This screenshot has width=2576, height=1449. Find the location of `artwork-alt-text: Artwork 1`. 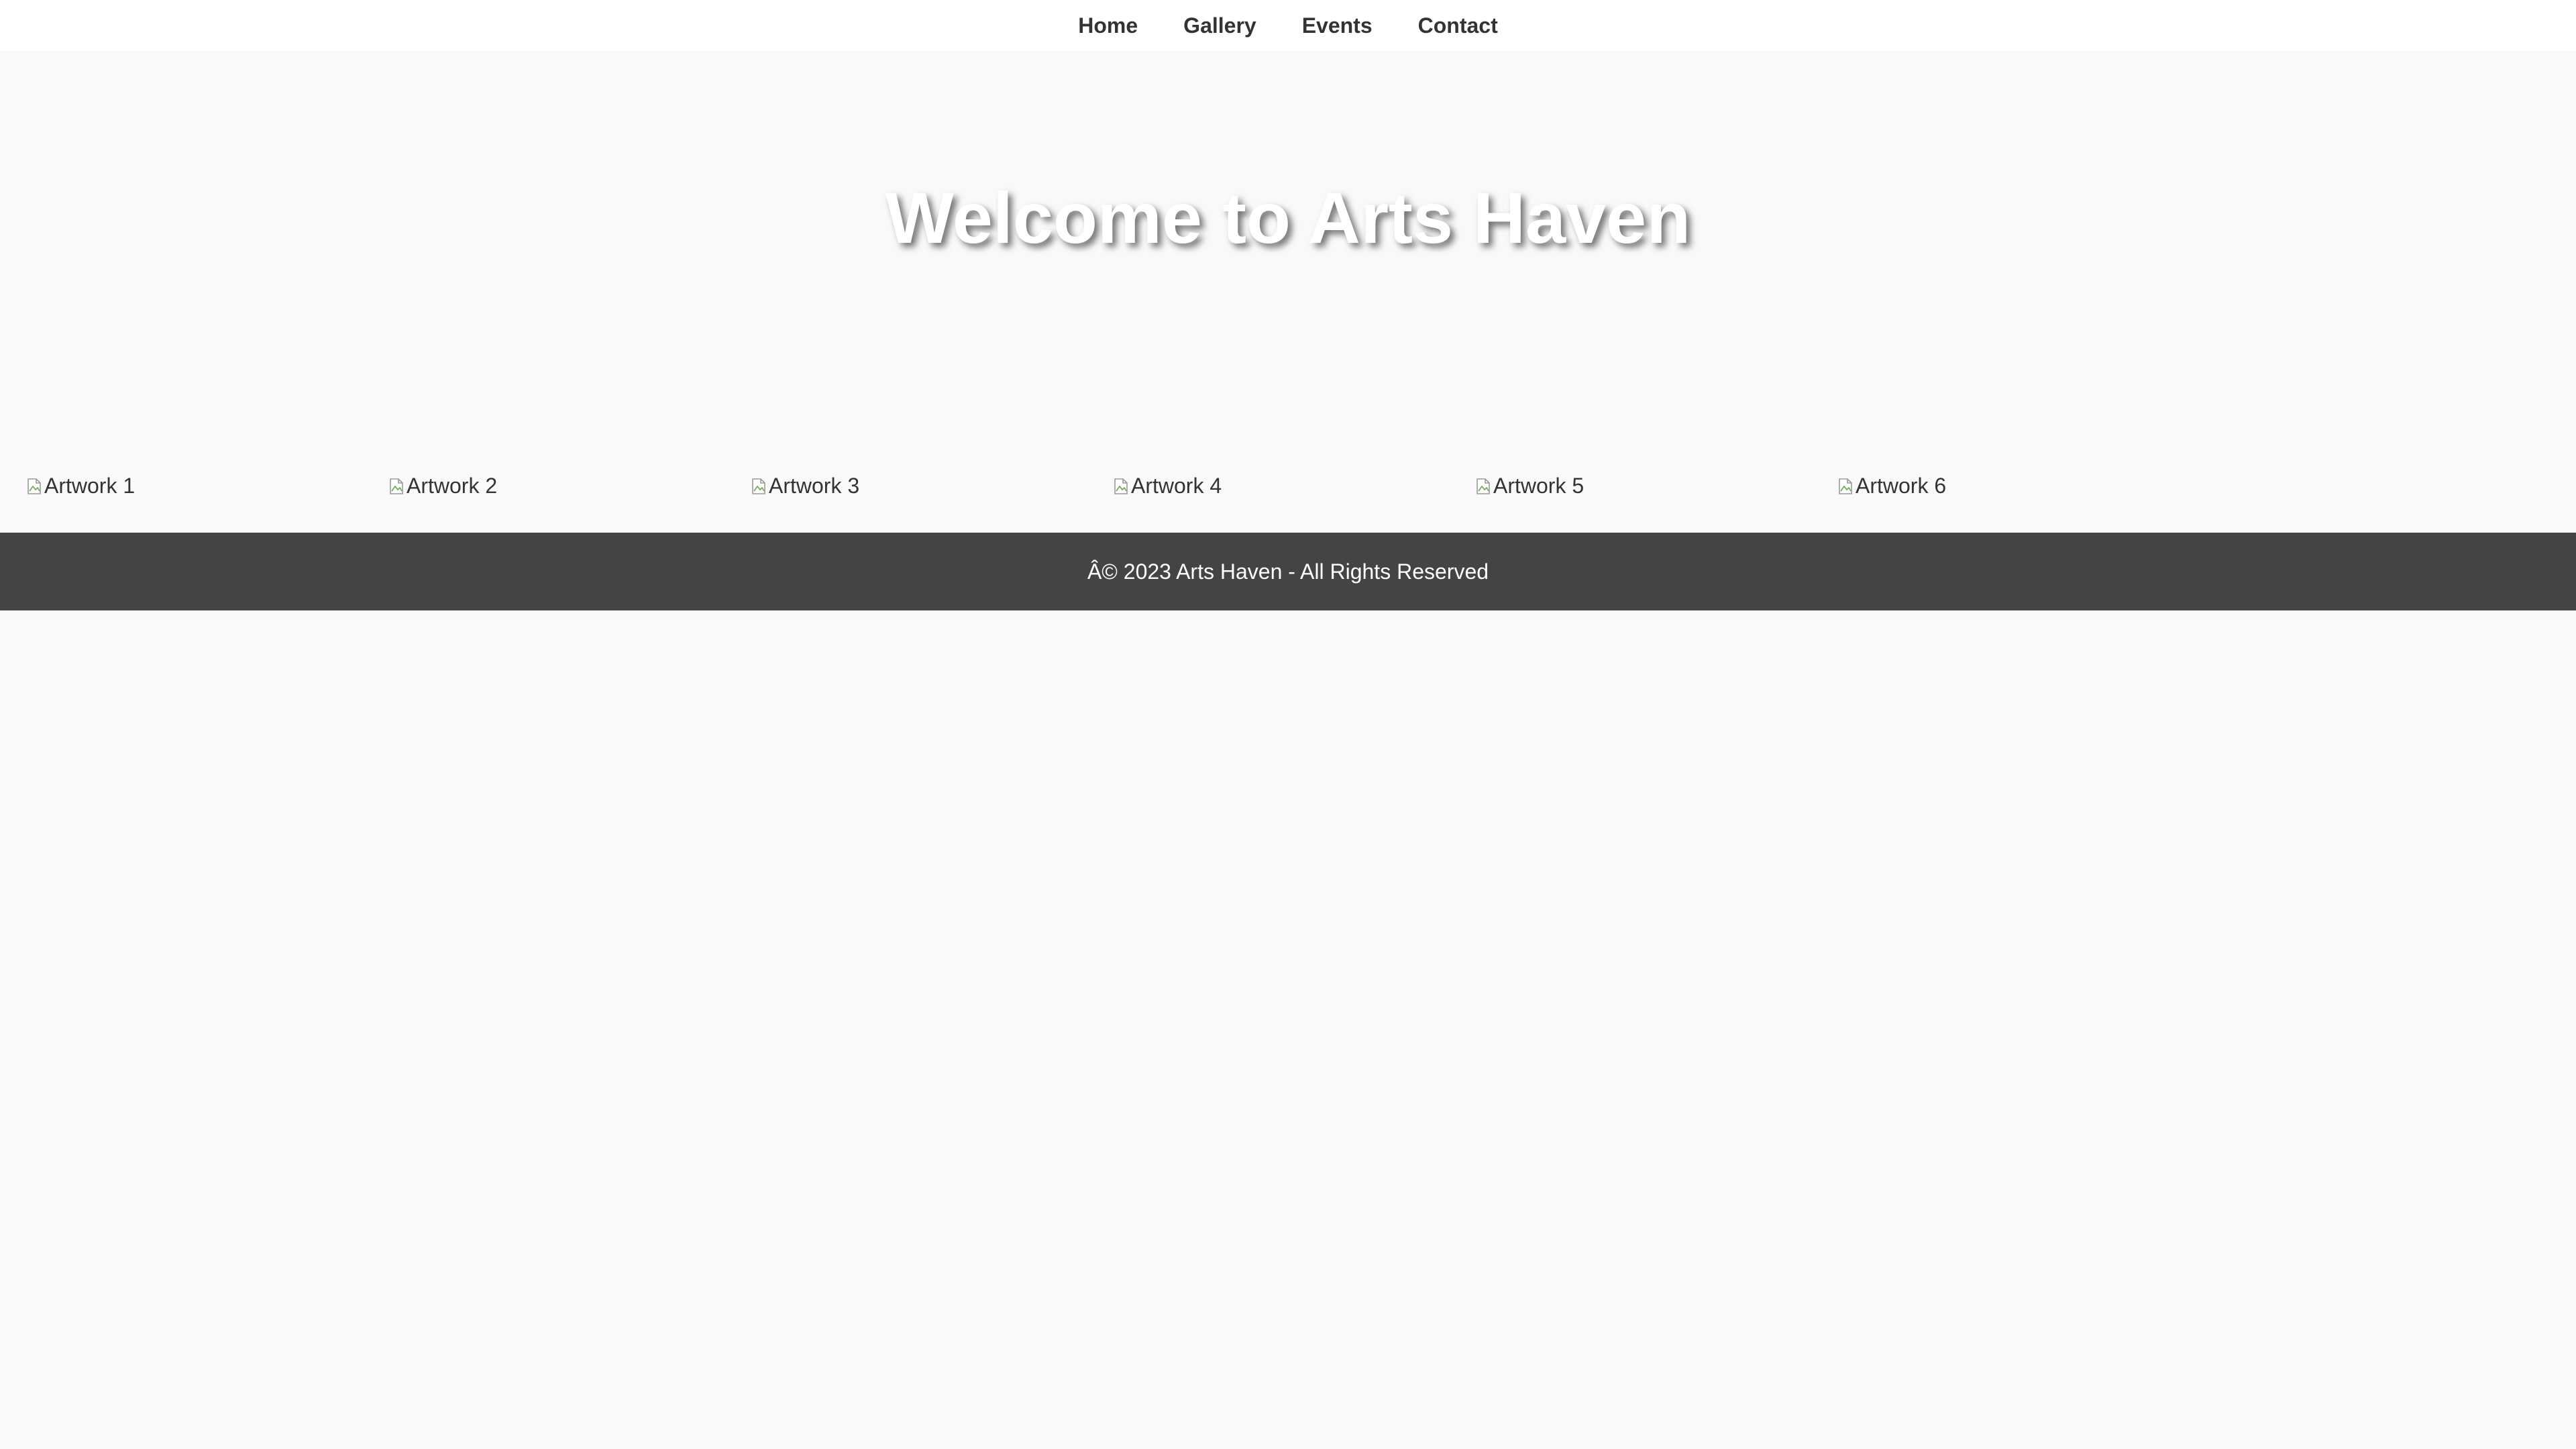

artwork-alt-text: Artwork 1 is located at coordinates (90, 486).